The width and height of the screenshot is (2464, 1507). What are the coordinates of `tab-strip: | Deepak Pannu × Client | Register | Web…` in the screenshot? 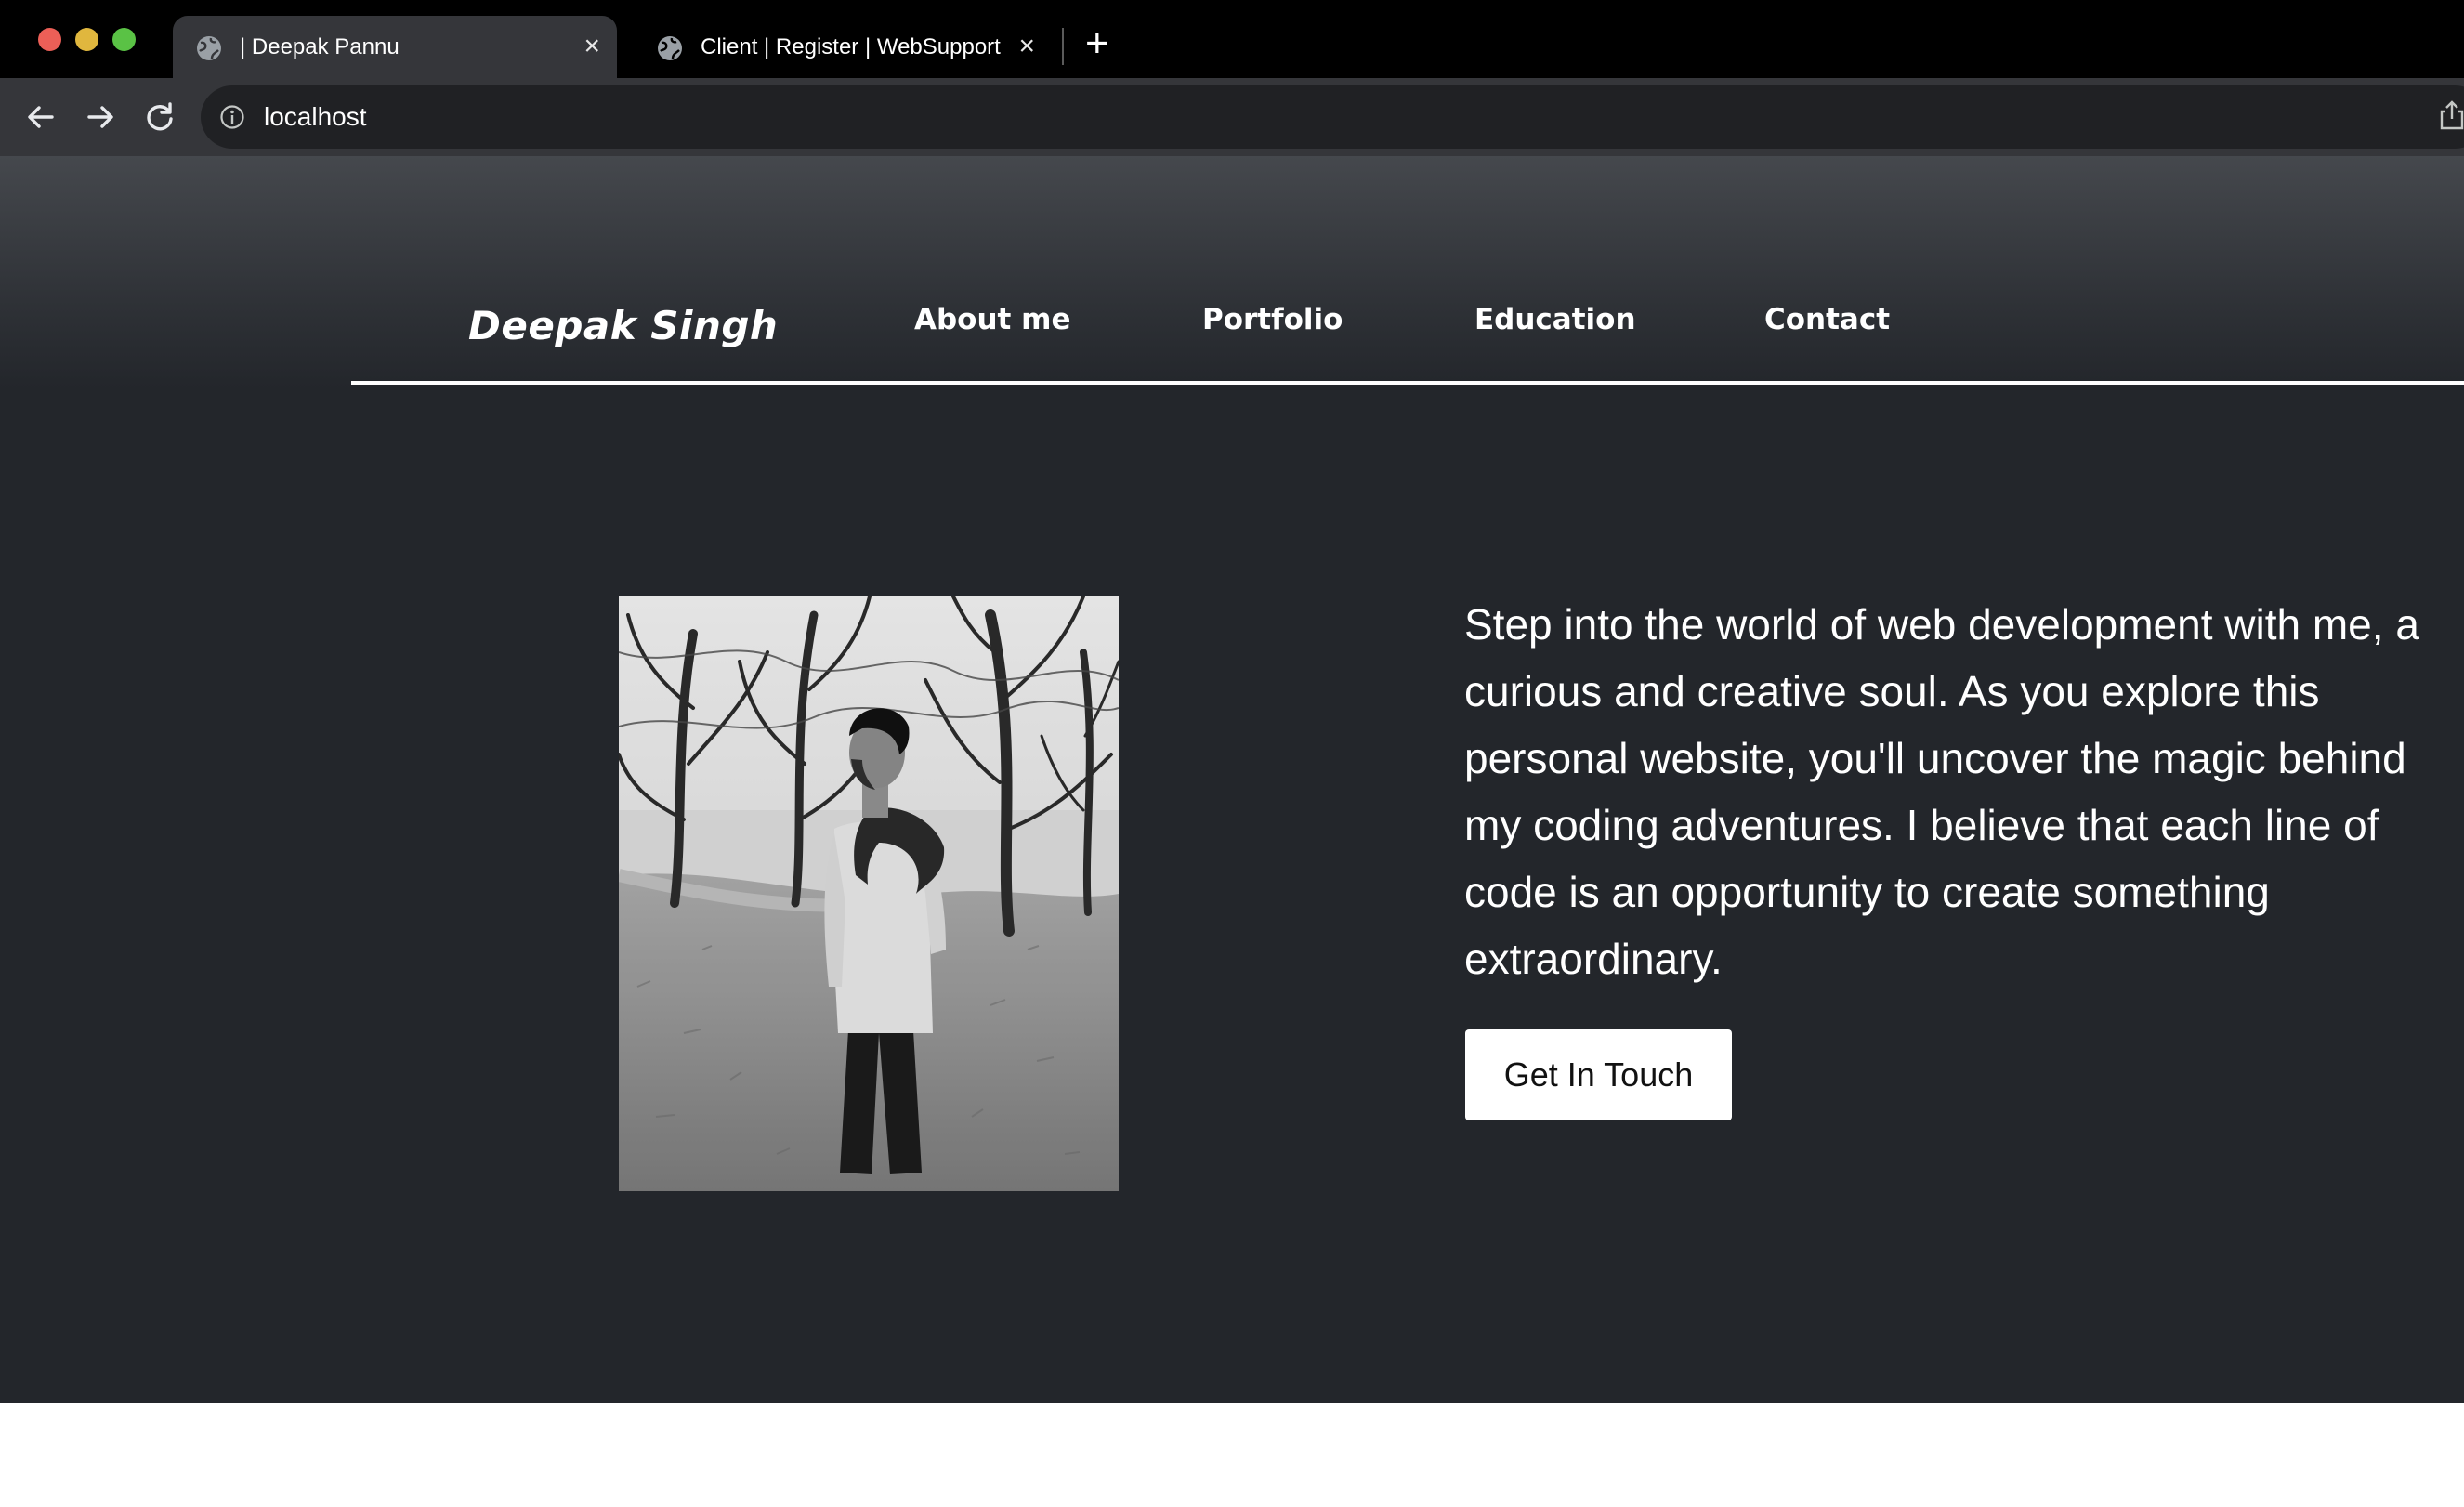 It's located at (1232, 39).